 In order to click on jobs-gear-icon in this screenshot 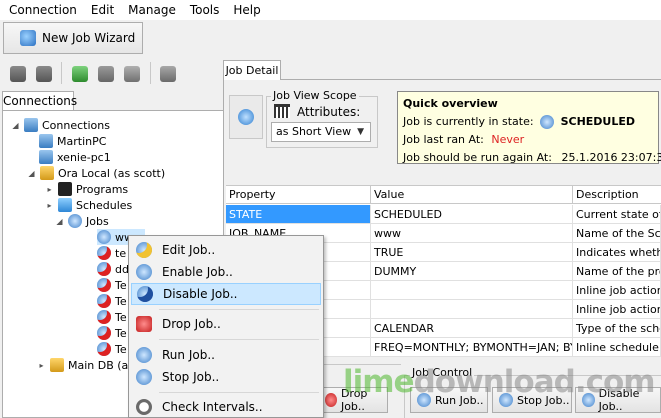, I will do `click(75, 221)`.